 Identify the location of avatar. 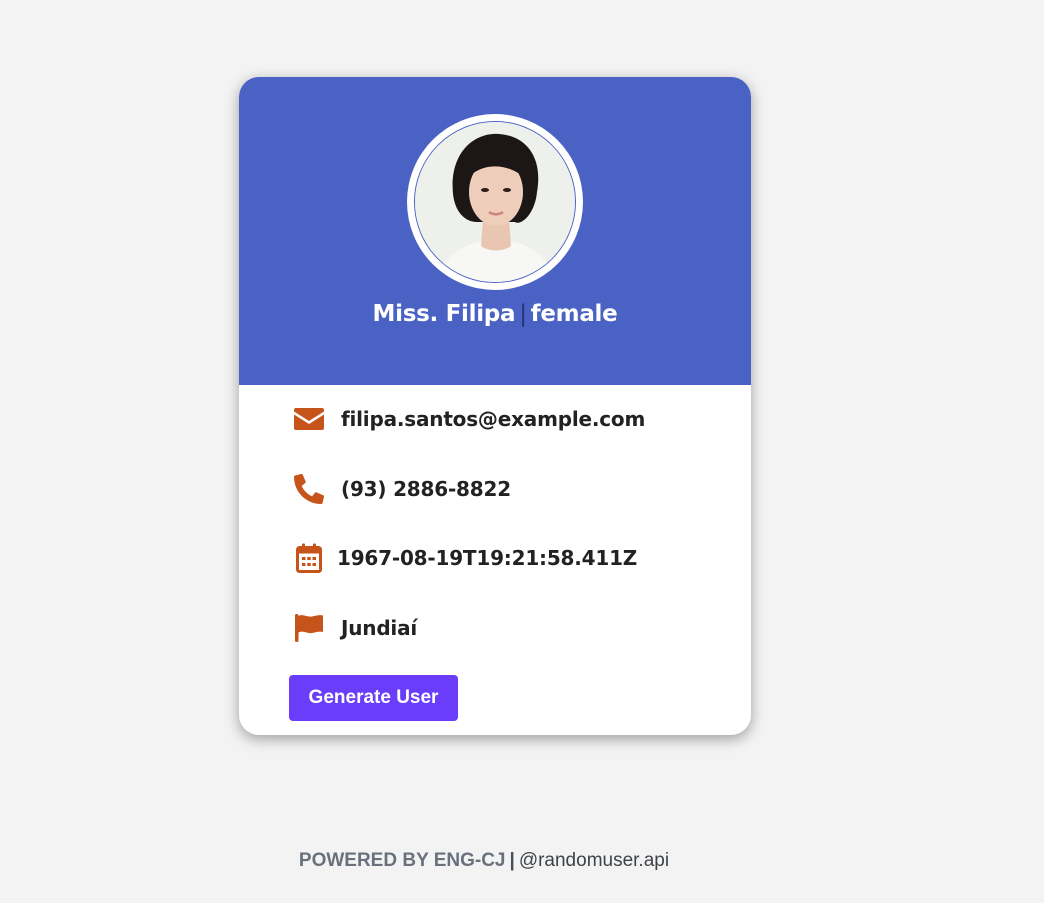
(495, 202).